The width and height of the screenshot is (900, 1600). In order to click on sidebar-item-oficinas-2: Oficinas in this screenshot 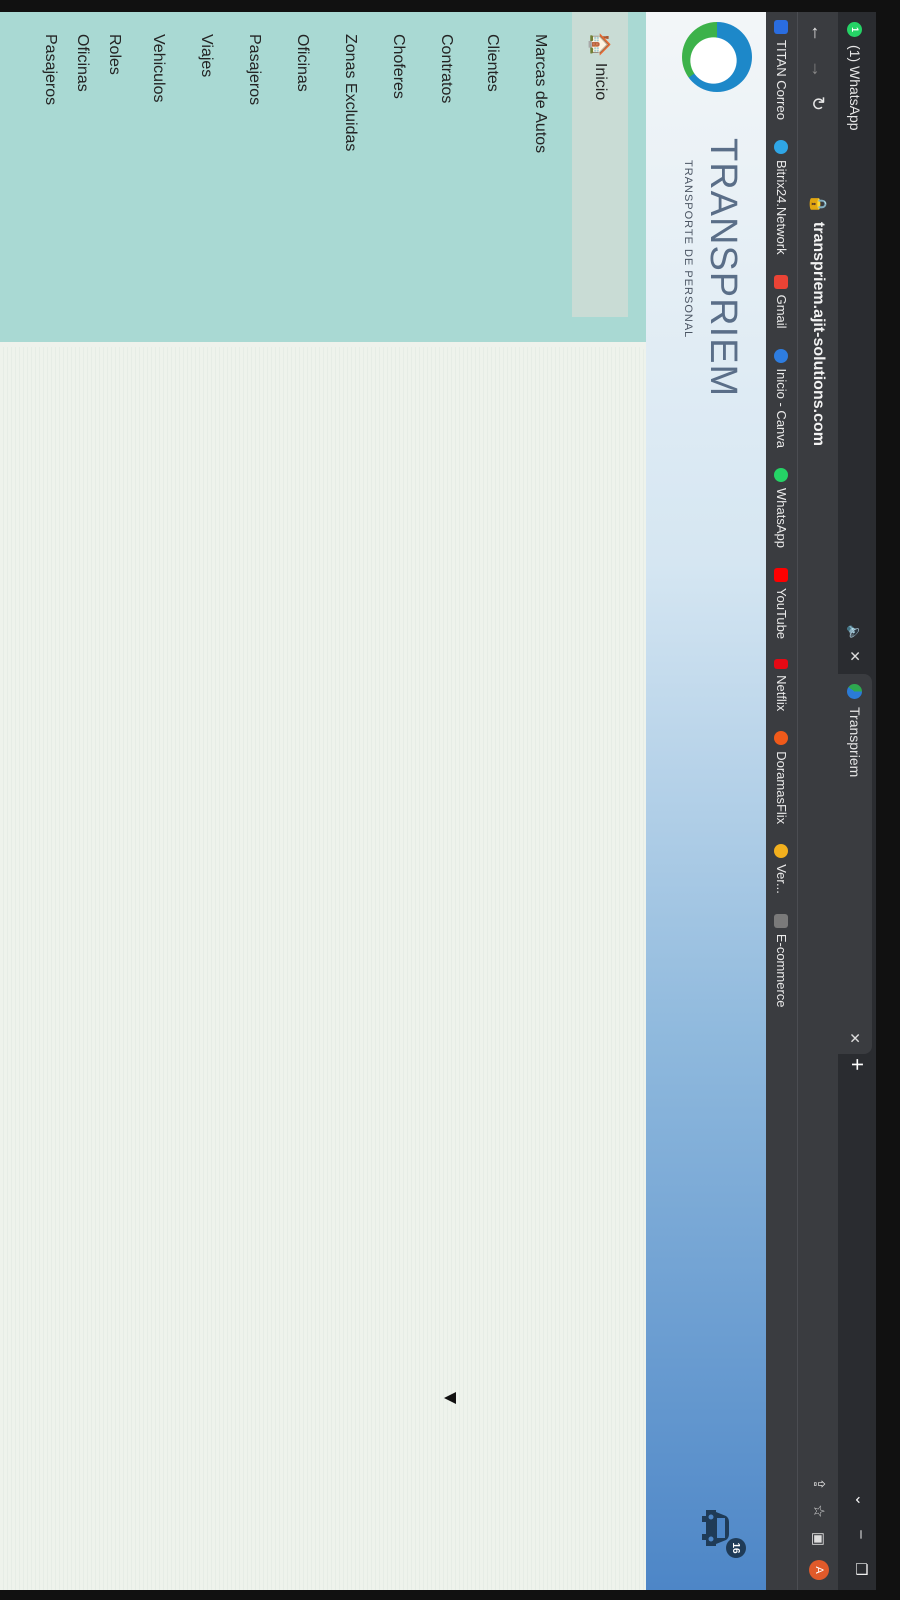, I will do `click(82, 199)`.